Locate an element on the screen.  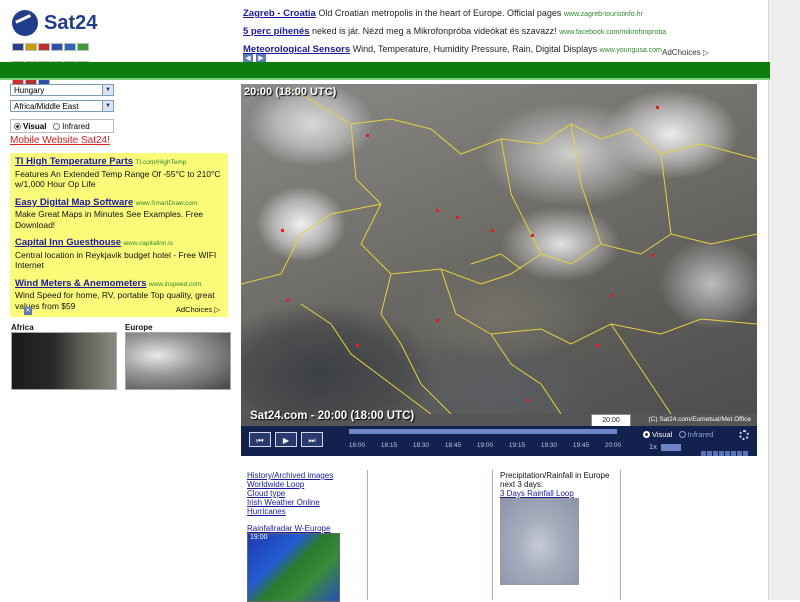
timeline-tick-label: 19:00 is located at coordinates (485, 445).